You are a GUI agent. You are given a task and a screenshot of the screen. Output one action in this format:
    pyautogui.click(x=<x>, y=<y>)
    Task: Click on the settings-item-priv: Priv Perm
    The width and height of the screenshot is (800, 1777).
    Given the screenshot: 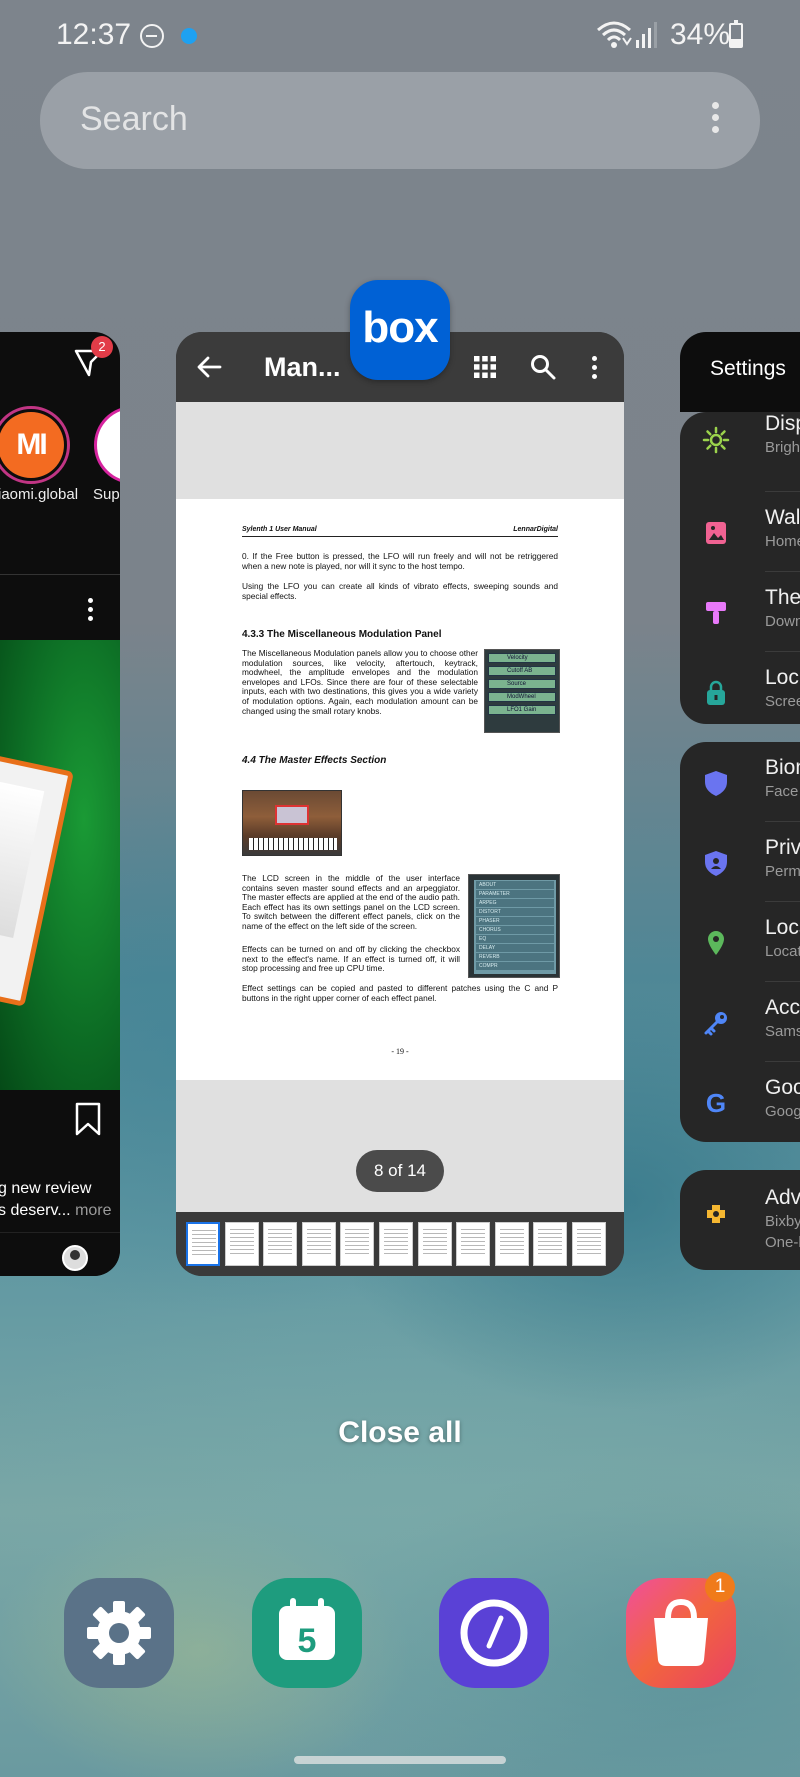 What is the action you would take?
    pyautogui.click(x=740, y=862)
    